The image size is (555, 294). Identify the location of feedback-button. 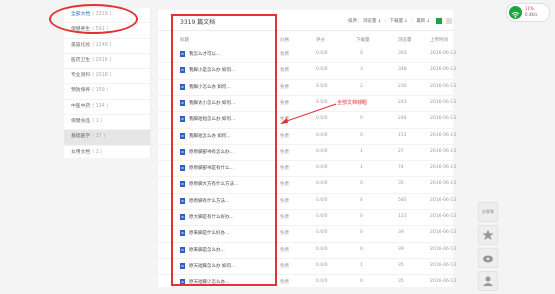
(488, 281).